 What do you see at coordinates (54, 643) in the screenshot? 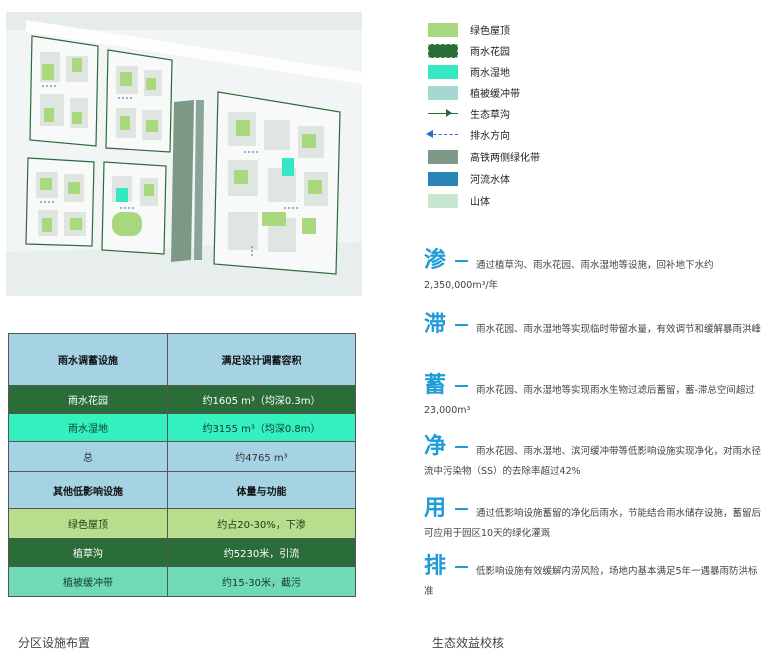
I see `caption-zoning-layout: 分区设施布置` at bounding box center [54, 643].